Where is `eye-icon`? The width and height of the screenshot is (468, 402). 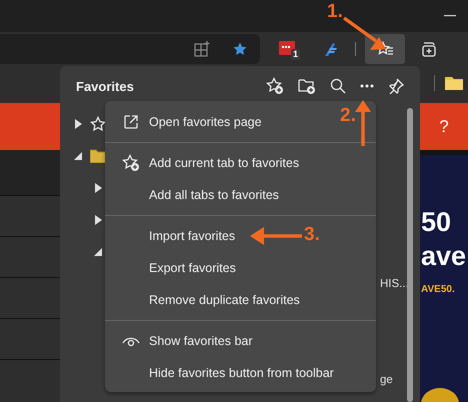 eye-icon is located at coordinates (131, 341).